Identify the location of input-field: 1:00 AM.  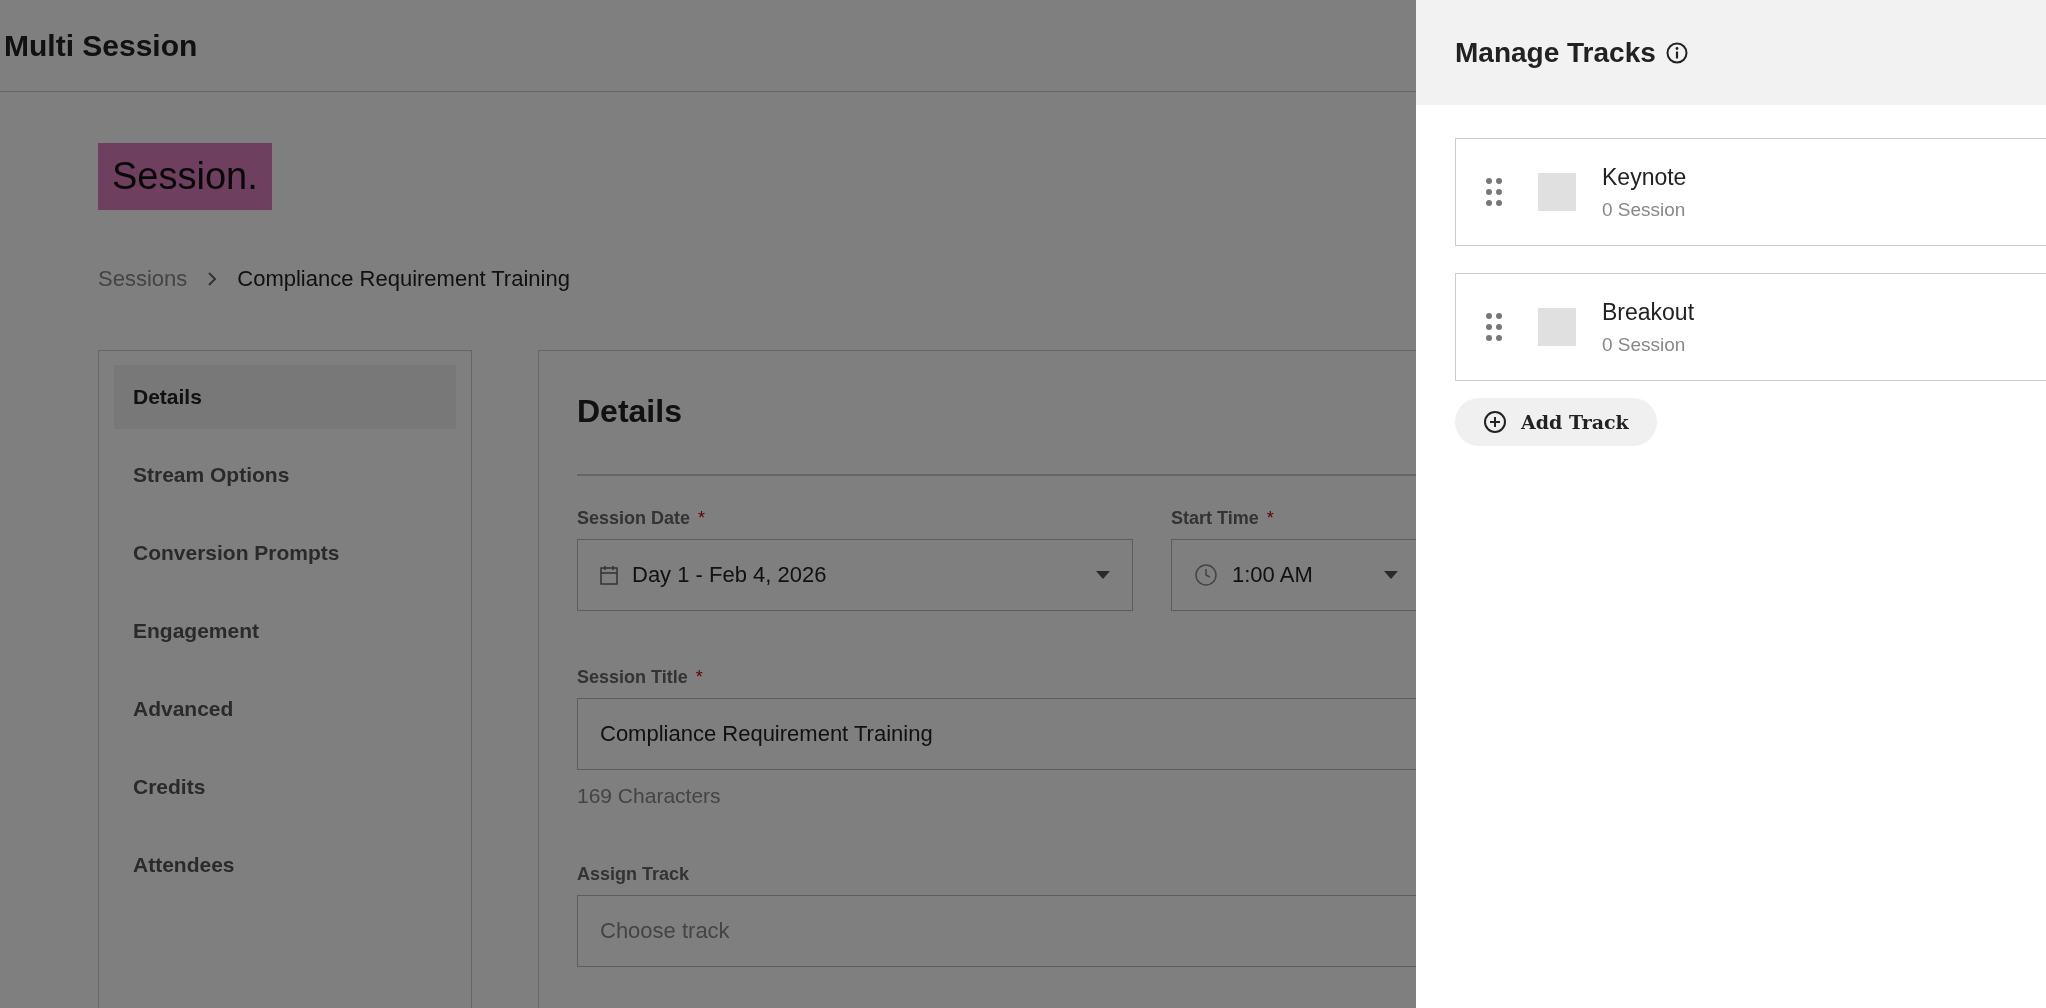
(1293, 575).